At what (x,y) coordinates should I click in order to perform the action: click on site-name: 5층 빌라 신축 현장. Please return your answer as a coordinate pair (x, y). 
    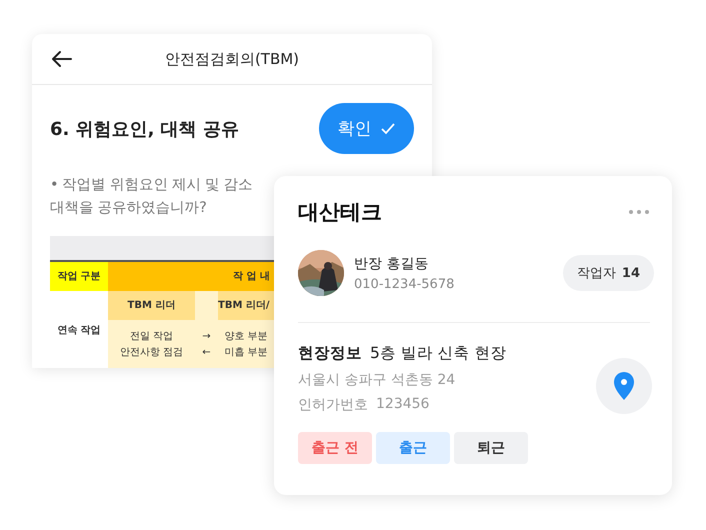
    Looking at the image, I should click on (438, 353).